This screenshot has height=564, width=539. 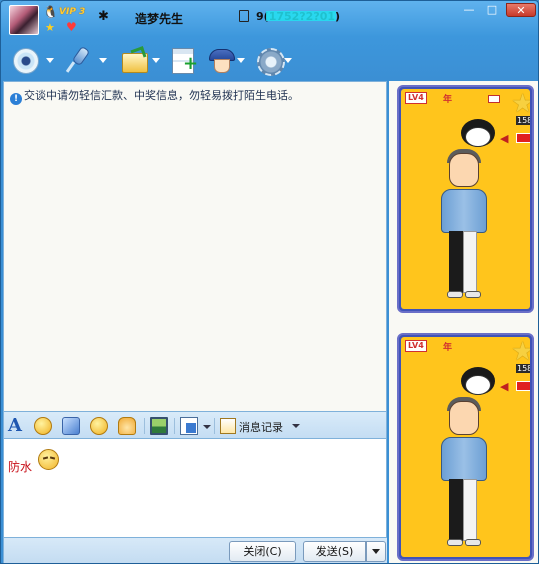 I want to click on title-bar: 🐧 VIP 3 ★ ♥ ✱ 造梦先生 9(1752?2?01) — □ ✕, so click(x=269, y=19).